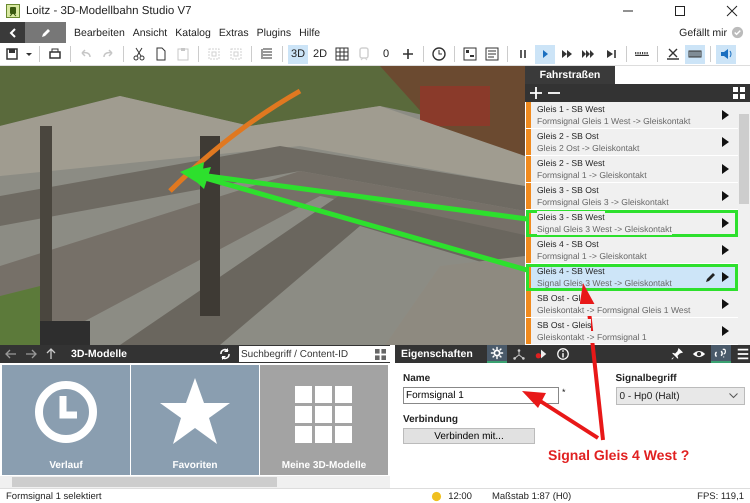  What do you see at coordinates (541, 354) in the screenshot?
I see `signal-icon` at bounding box center [541, 354].